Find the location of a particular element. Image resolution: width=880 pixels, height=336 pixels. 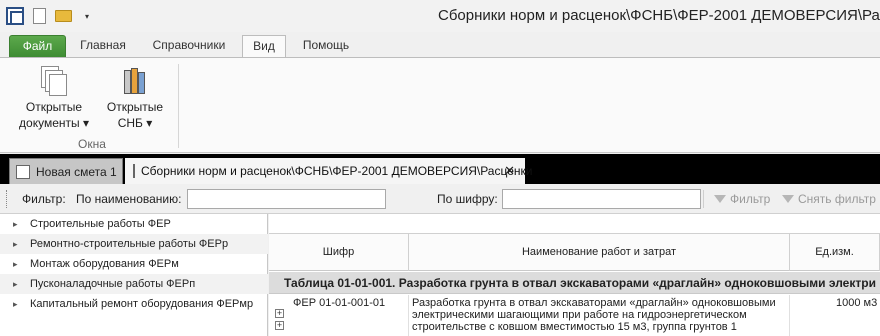

cell-code: ФЕР 01-01-001-01 is located at coordinates (339, 315).